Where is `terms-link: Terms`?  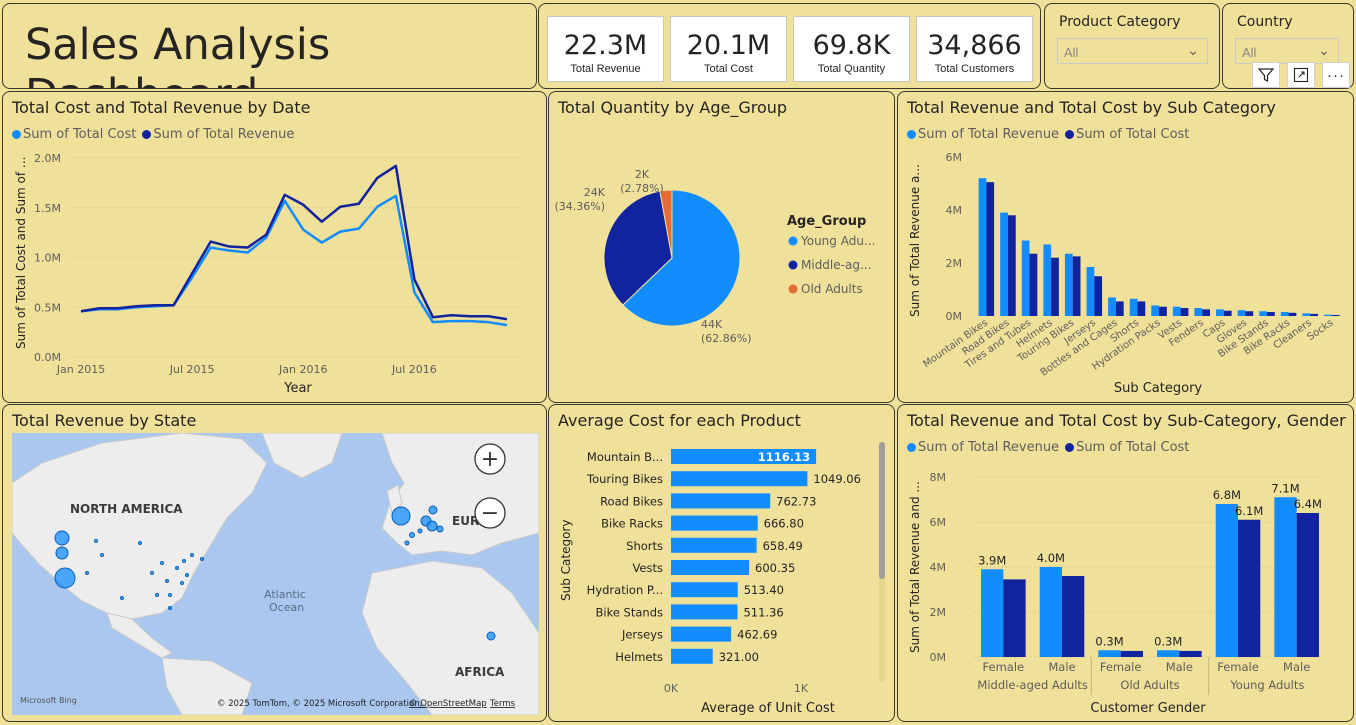 terms-link: Terms is located at coordinates (502, 704).